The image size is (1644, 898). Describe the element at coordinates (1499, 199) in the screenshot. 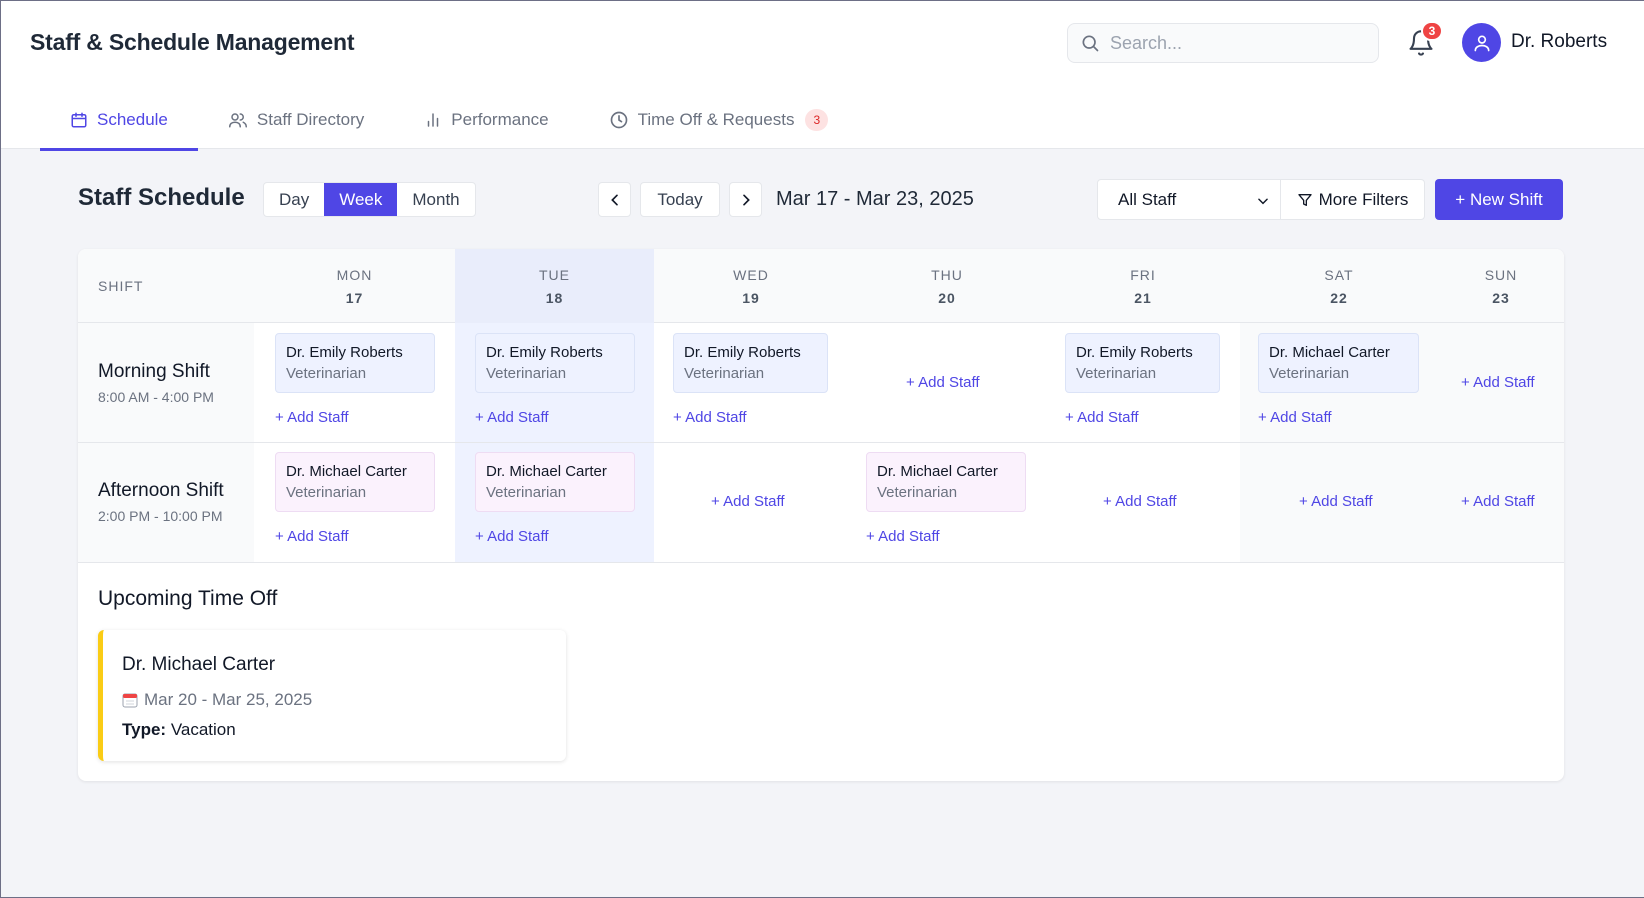

I see `new-shift-button: + New Shift` at that location.